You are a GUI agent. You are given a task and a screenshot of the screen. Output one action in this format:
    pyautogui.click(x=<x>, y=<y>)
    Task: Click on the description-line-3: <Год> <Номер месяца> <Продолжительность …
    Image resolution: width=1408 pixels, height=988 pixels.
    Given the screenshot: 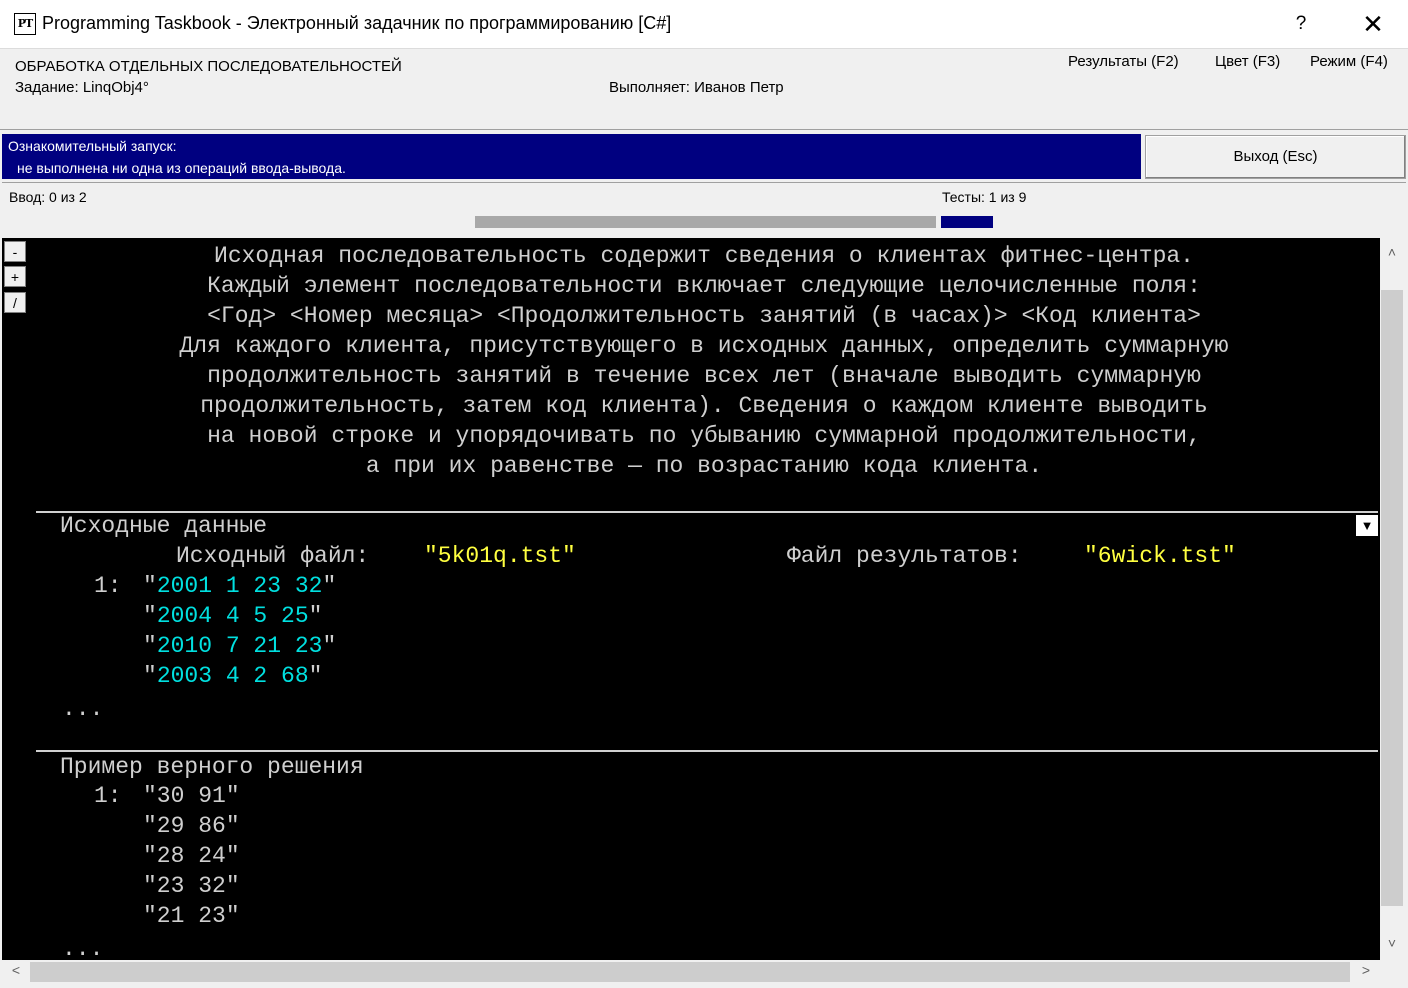 What is the action you would take?
    pyautogui.click(x=704, y=316)
    